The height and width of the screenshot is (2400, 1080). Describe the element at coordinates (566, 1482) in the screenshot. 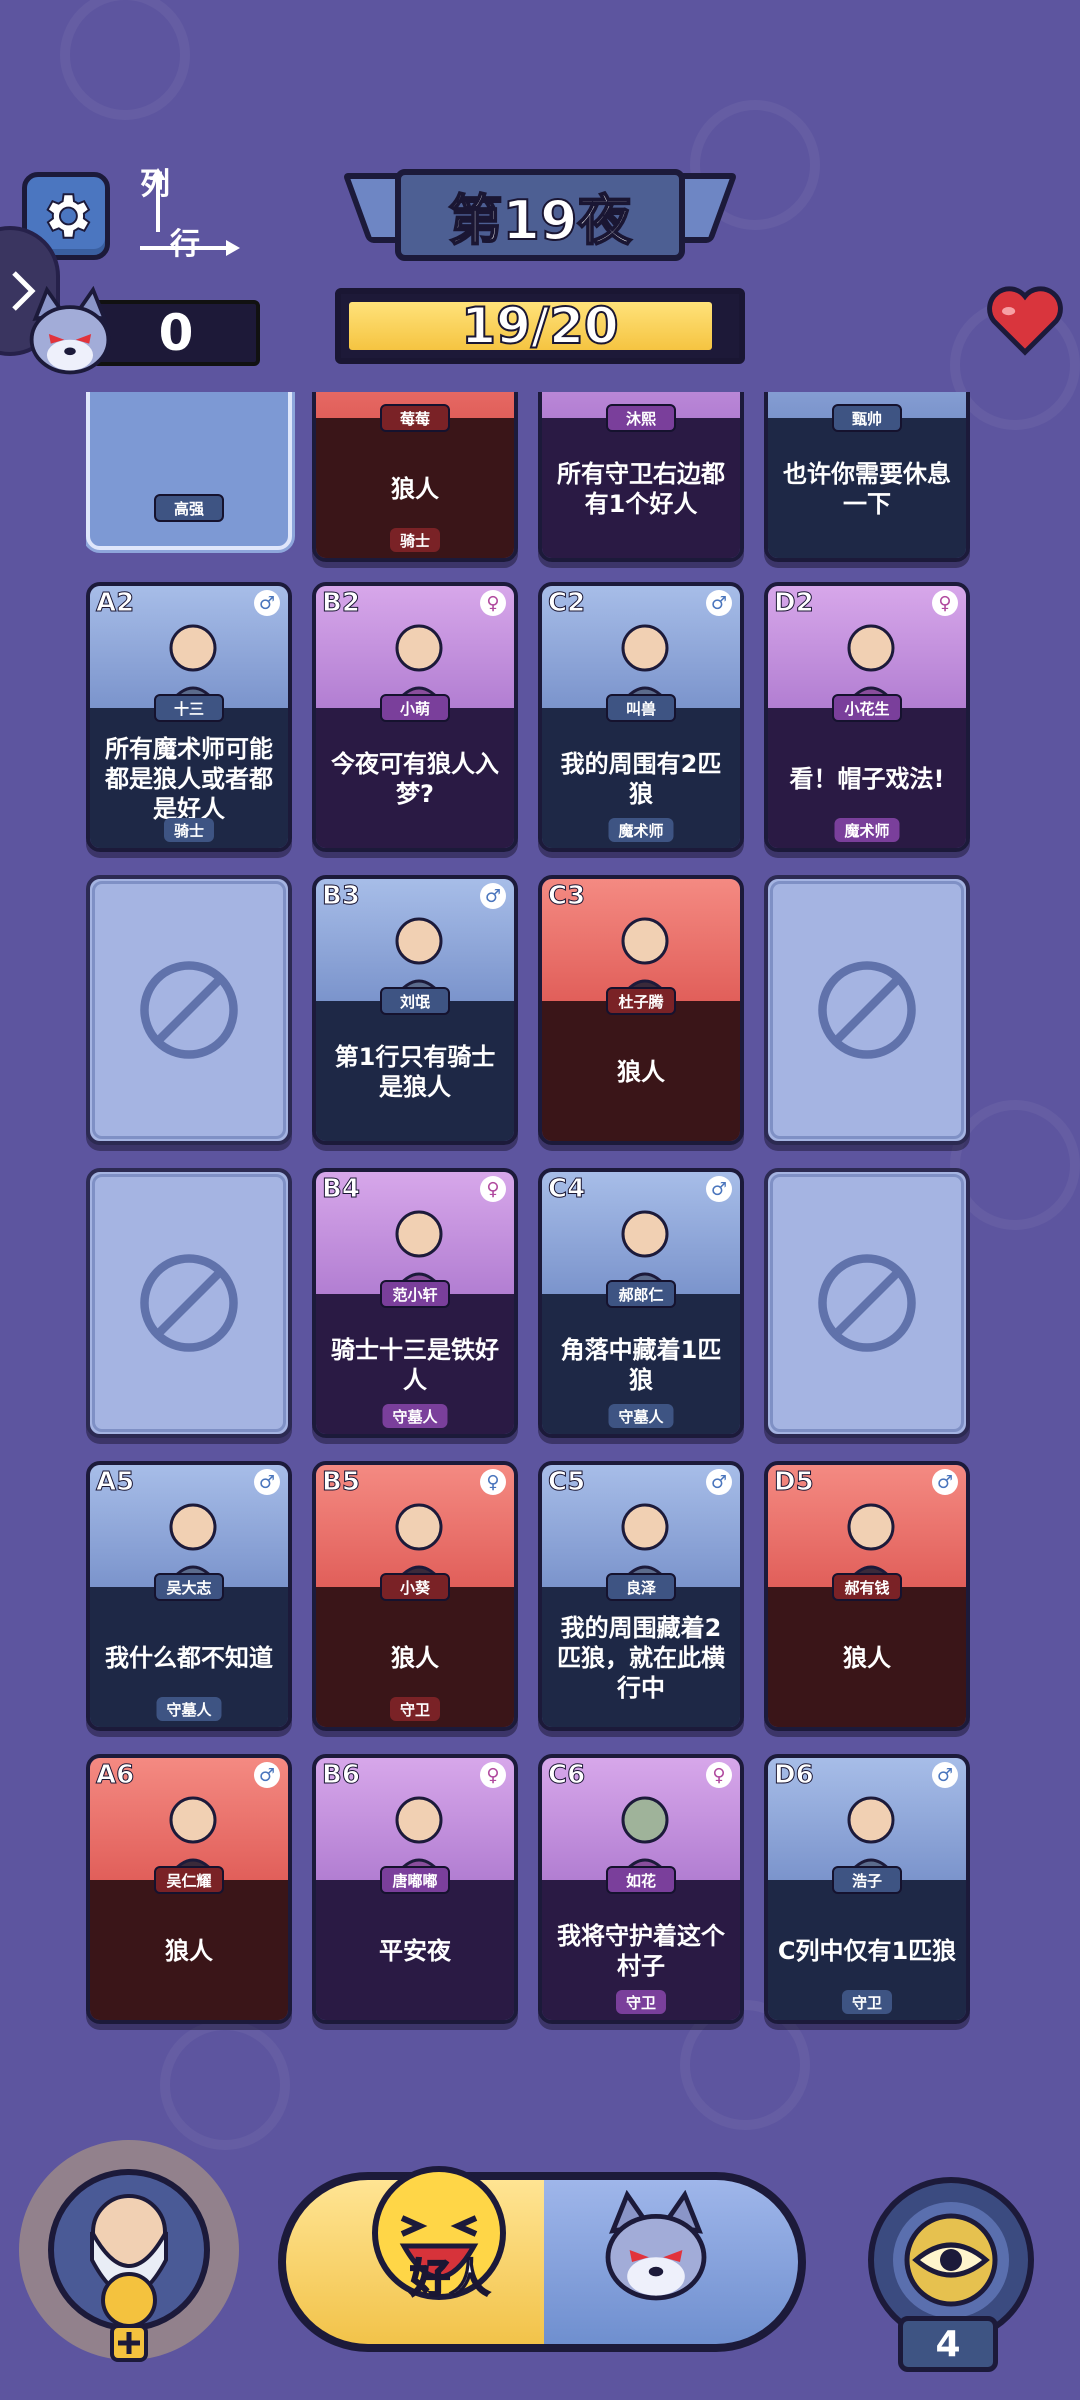

I see `card-position: C5` at that location.